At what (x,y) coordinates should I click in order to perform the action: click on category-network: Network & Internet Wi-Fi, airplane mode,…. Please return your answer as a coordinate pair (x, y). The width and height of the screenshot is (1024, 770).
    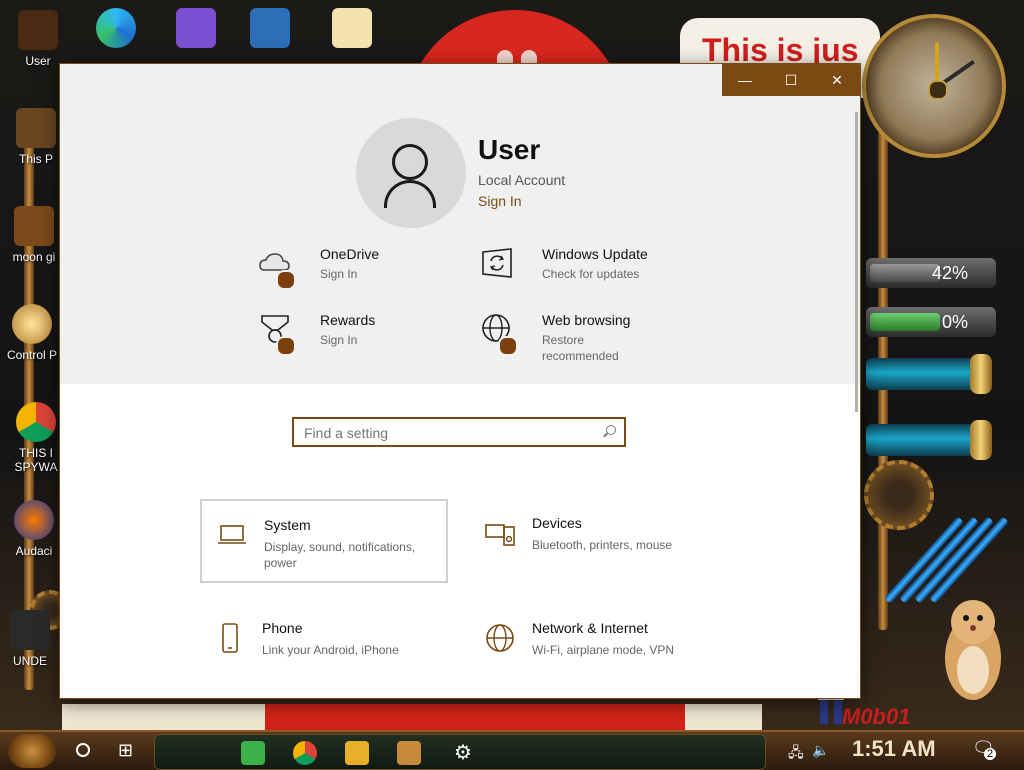
    Looking at the image, I should click on (594, 646).